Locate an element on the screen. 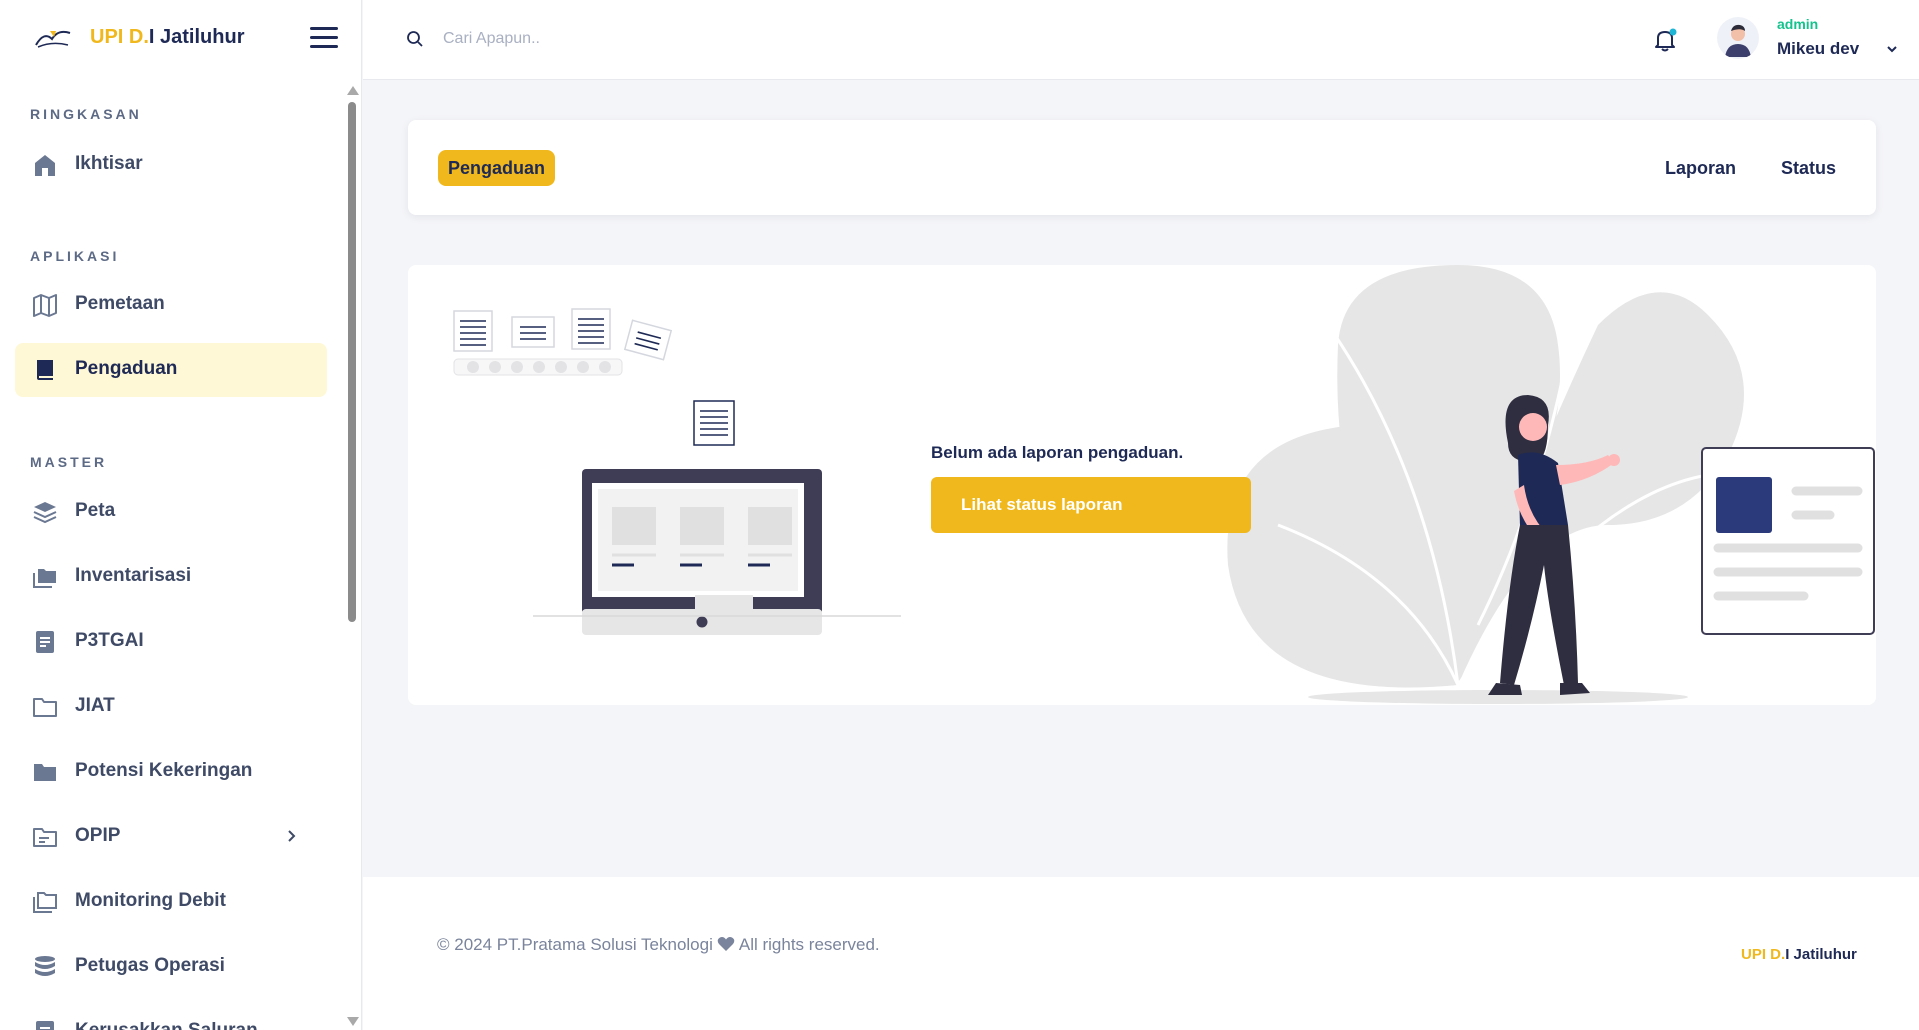 The width and height of the screenshot is (1919, 1030). avatar is located at coordinates (1738, 38).